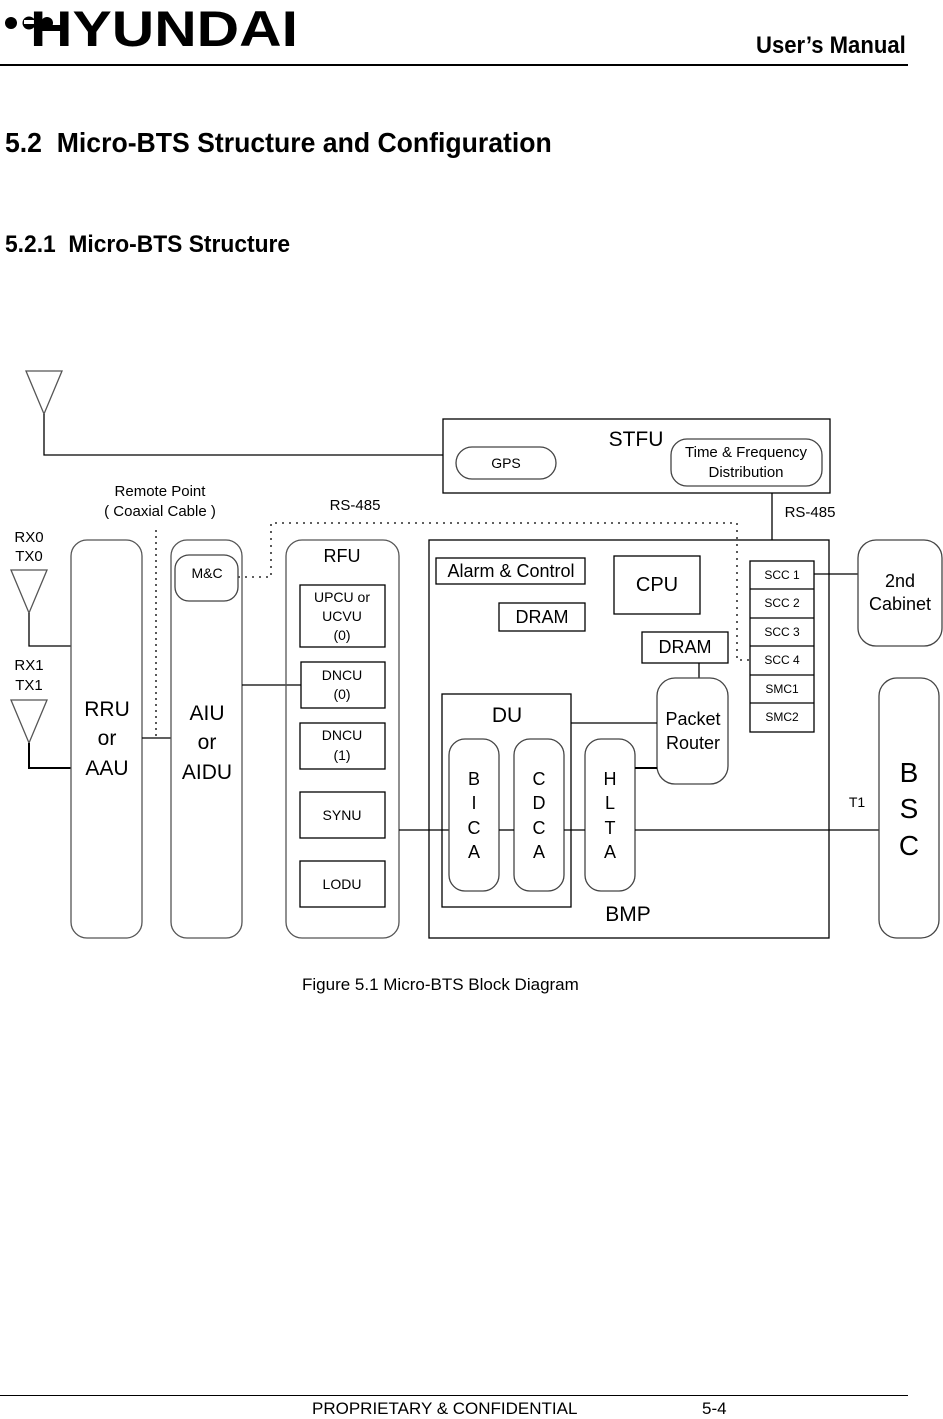  Describe the element at coordinates (206, 713) in the screenshot. I see `aiu-label: AIU` at that location.